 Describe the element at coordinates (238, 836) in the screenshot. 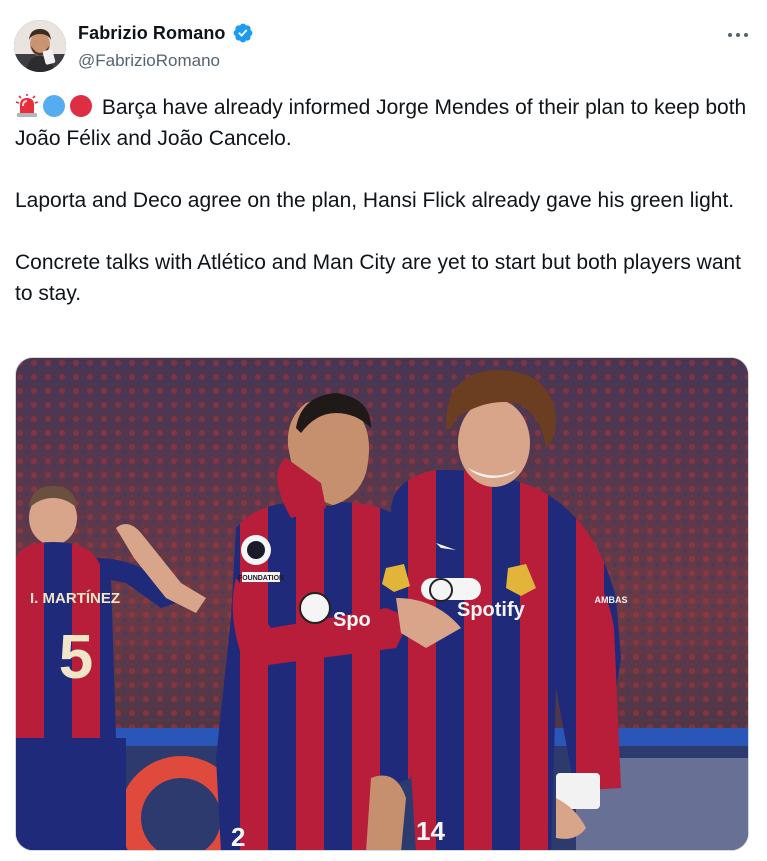

I see `left-player-number: 2` at that location.